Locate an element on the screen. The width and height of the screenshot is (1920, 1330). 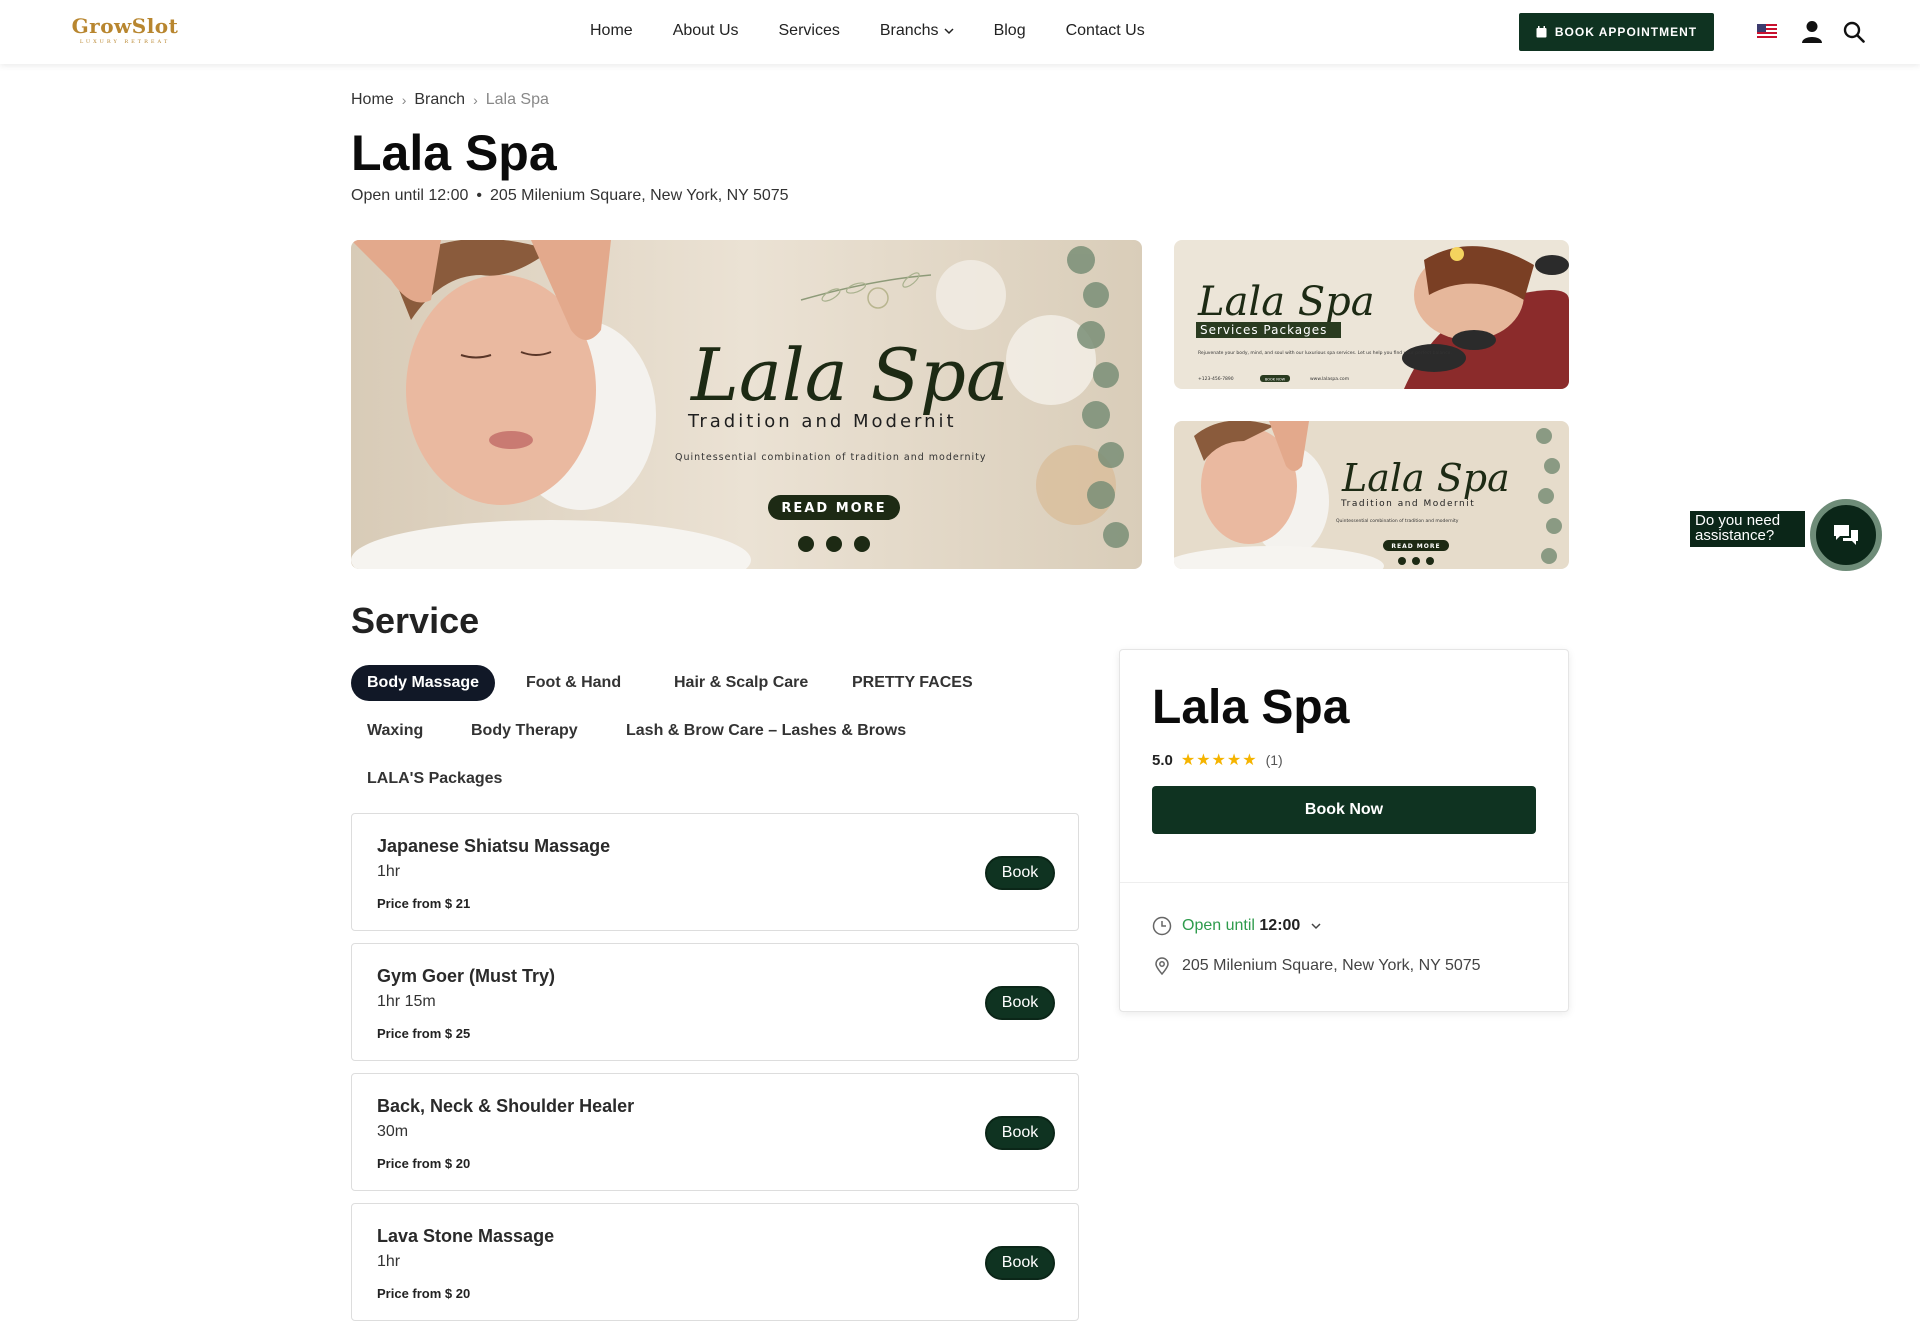
thumb2-script-title: Lala Spa is located at coordinates (1425, 478).